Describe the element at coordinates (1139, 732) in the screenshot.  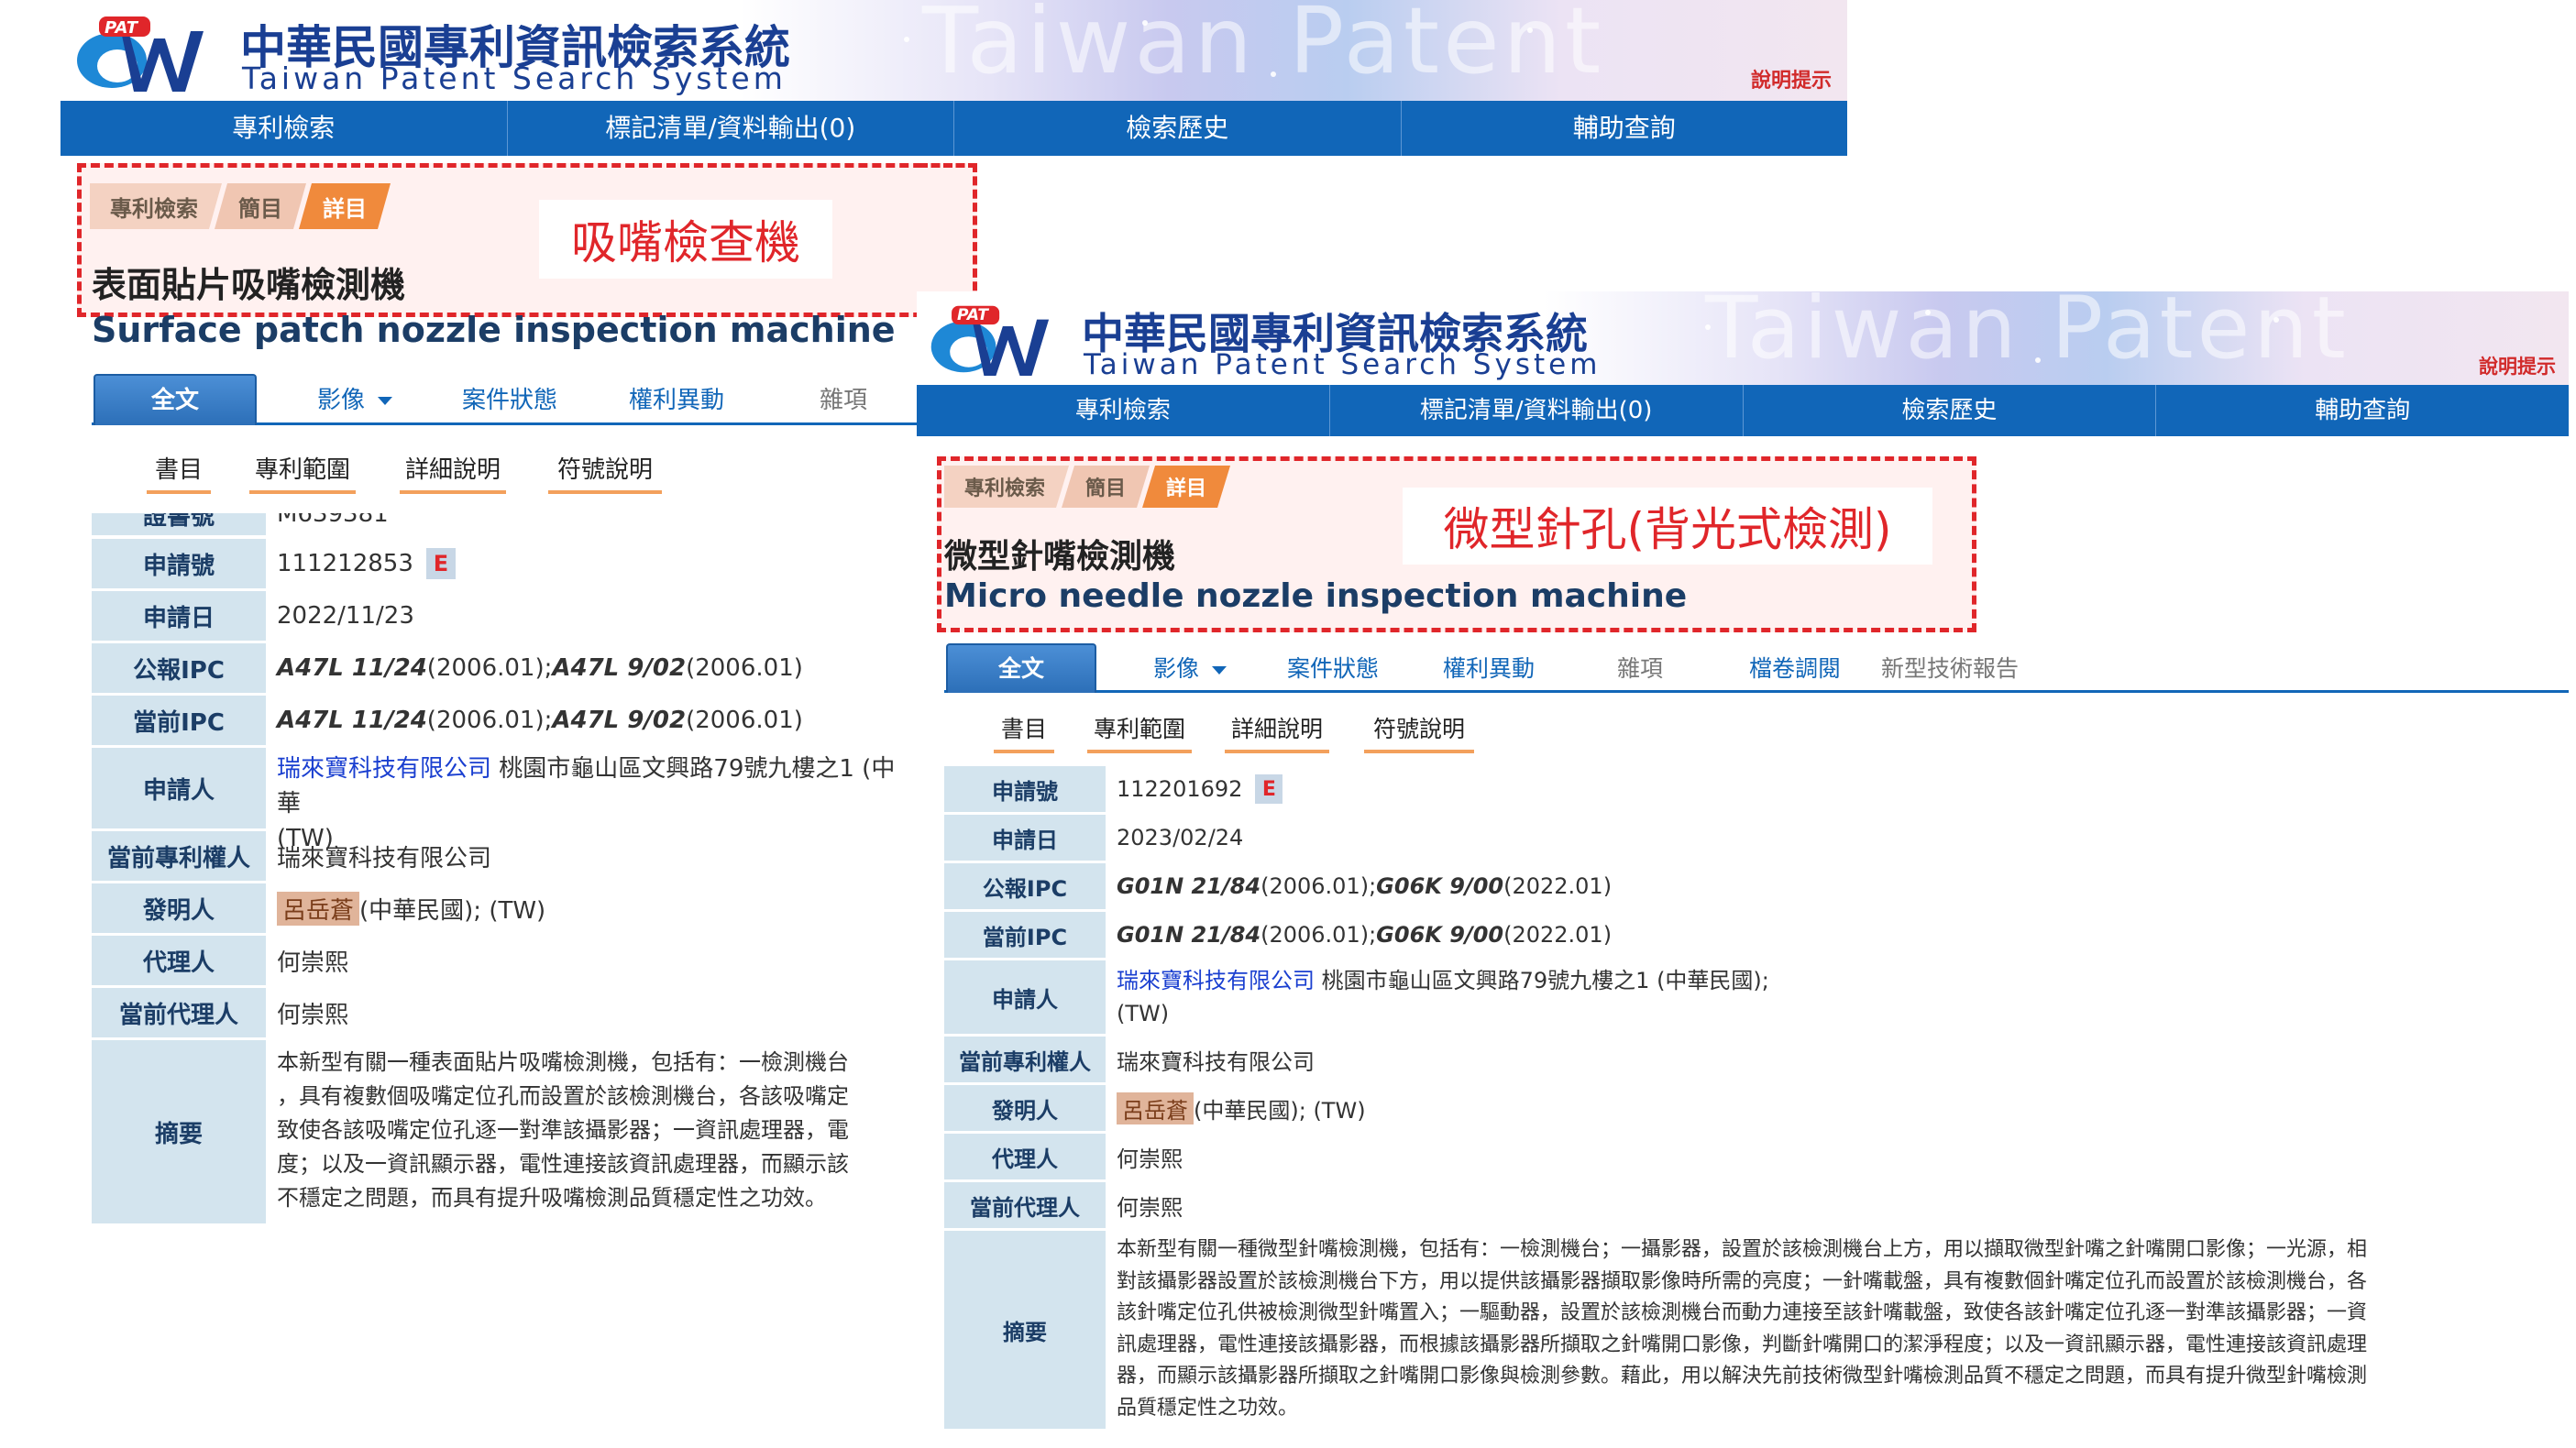
I see `right-subtab-claims: 專利範圍` at that location.